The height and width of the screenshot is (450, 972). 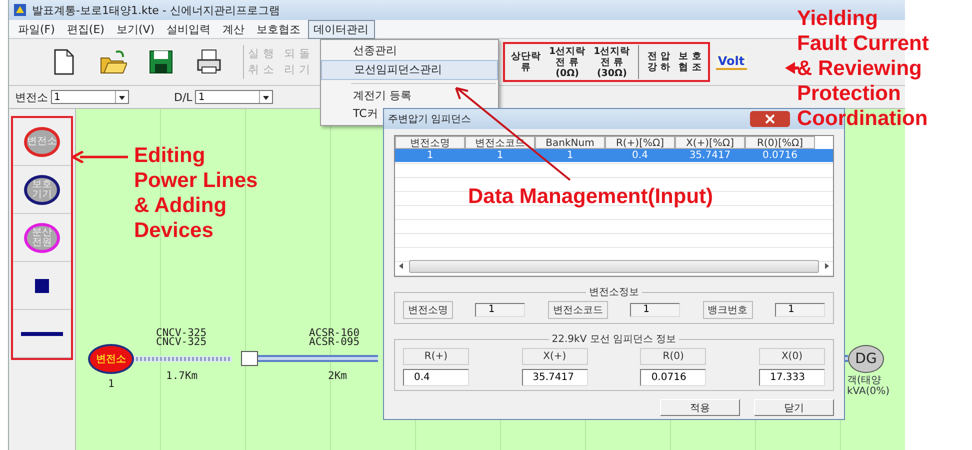 What do you see at coordinates (640, 155) in the screenshot?
I see `table-cell-text: 0.4` at bounding box center [640, 155].